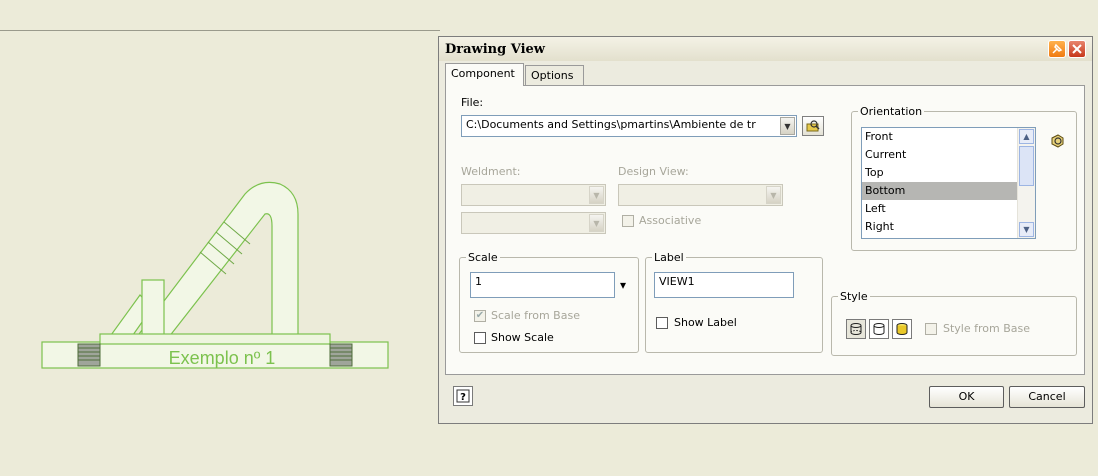 The image size is (1098, 476). I want to click on view-label-input: VIEW1, so click(724, 285).